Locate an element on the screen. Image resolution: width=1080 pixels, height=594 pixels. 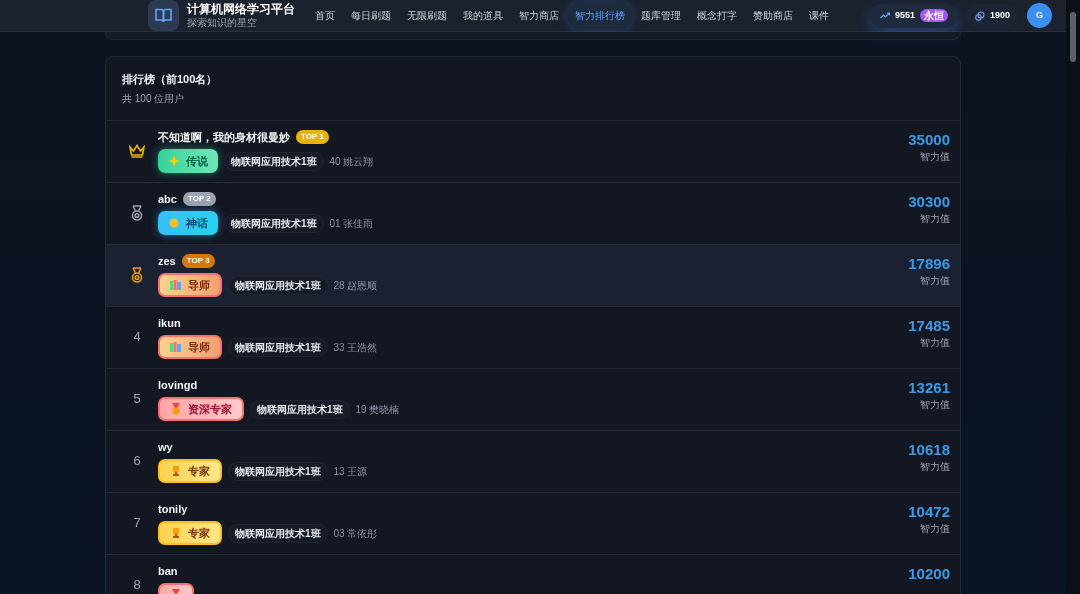
user-name: wy is located at coordinates (165, 447).